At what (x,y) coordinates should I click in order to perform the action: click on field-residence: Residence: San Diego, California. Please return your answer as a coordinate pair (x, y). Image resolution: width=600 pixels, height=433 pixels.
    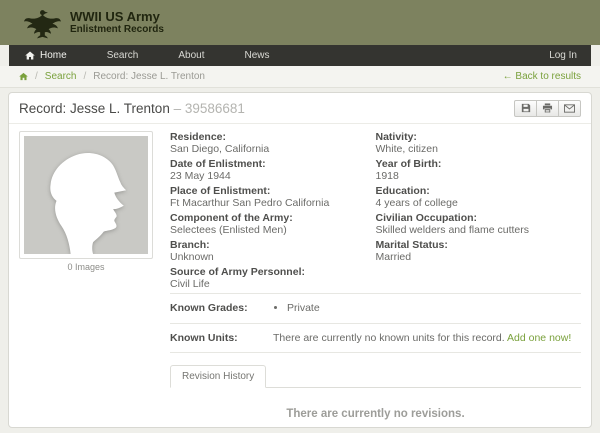
    Looking at the image, I should click on (273, 143).